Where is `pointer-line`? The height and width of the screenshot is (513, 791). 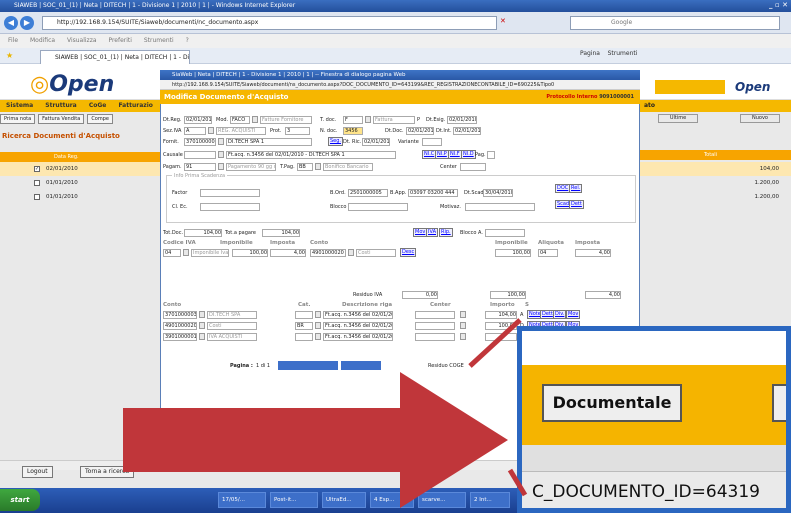 pointer-line is located at coordinates (495, 343).